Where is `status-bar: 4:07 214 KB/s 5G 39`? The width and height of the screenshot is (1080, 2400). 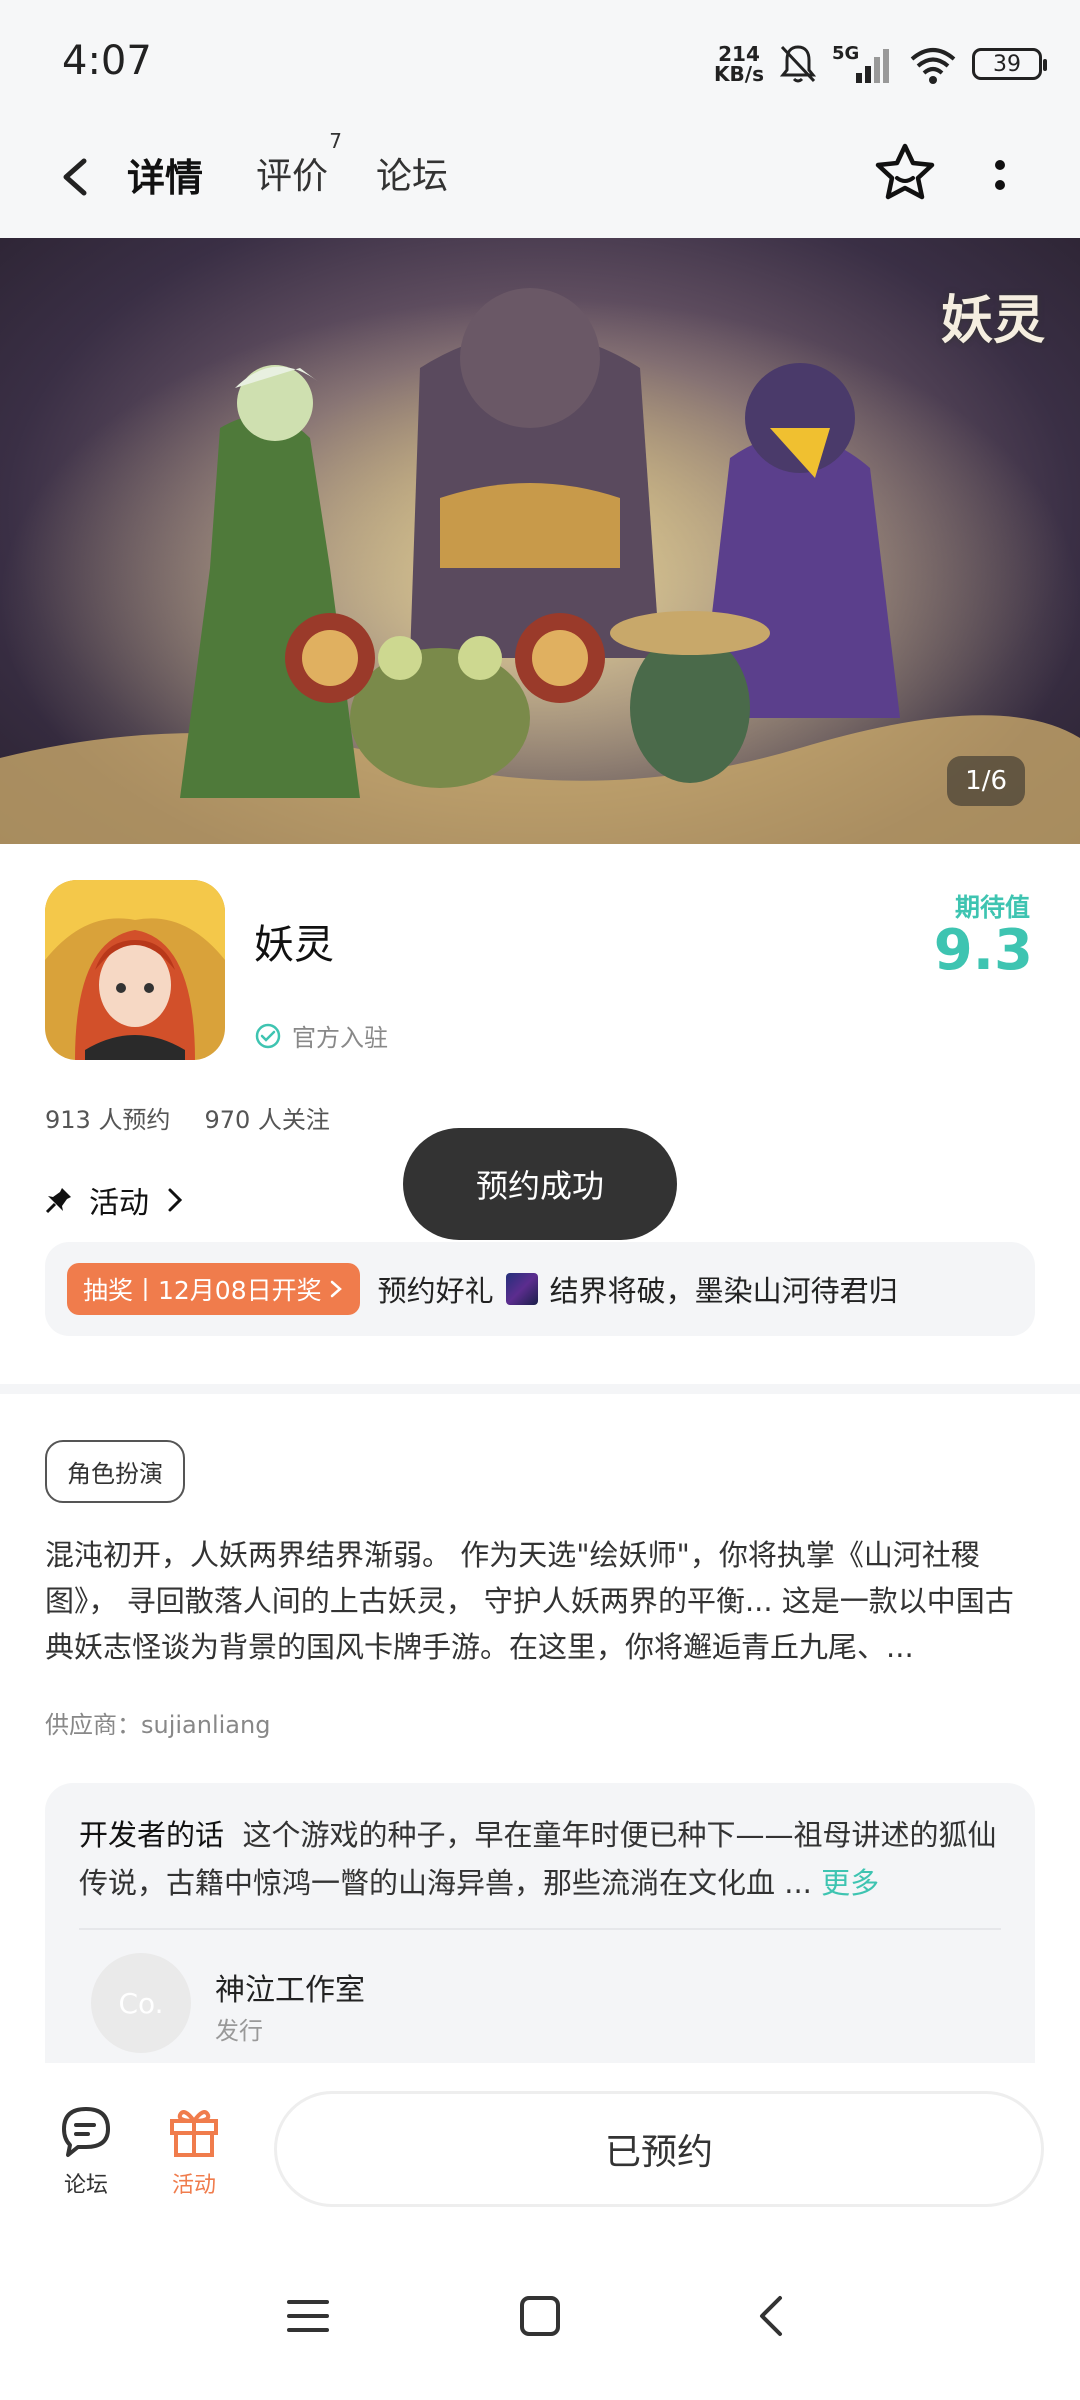
status-bar: 4:07 214 KB/s 5G 39 is located at coordinates (540, 62).